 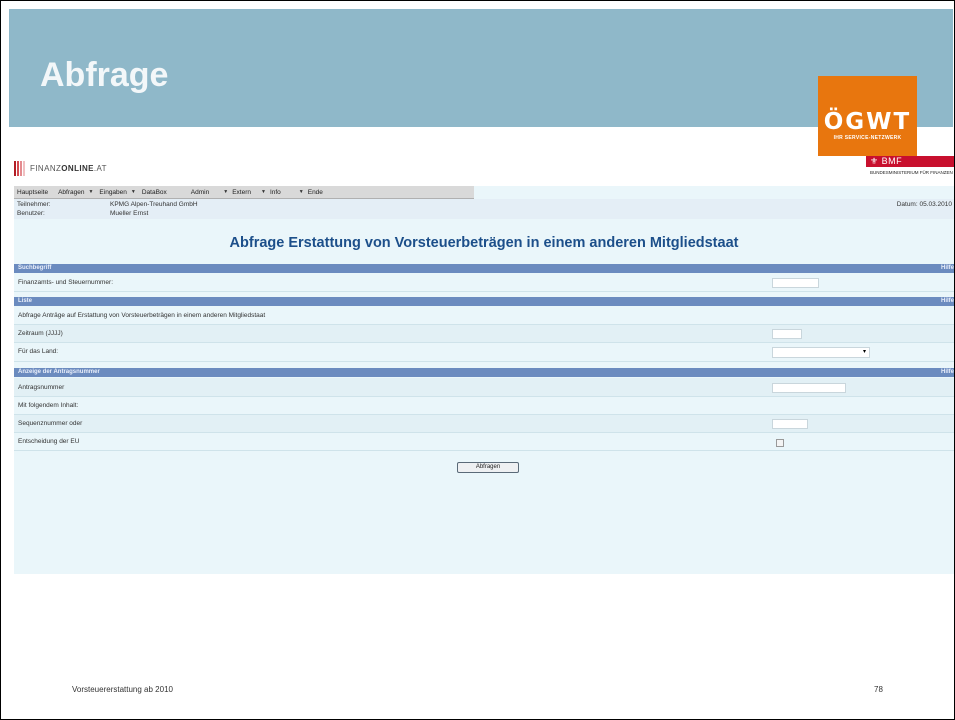 What do you see at coordinates (790, 424) in the screenshot?
I see `sequenz-input` at bounding box center [790, 424].